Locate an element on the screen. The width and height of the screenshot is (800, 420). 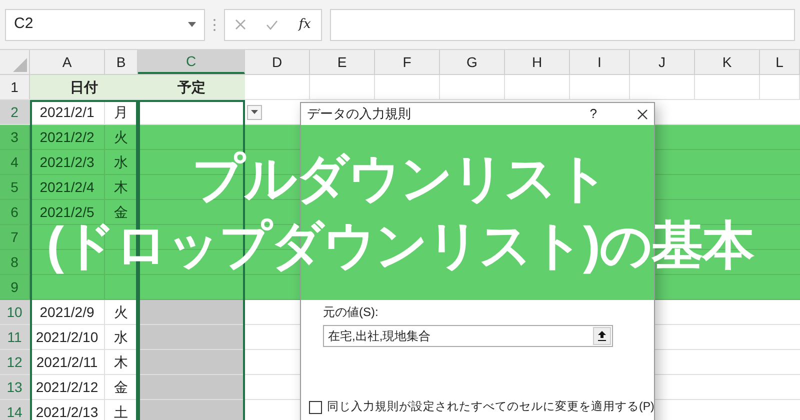
column-header: H is located at coordinates (537, 62).